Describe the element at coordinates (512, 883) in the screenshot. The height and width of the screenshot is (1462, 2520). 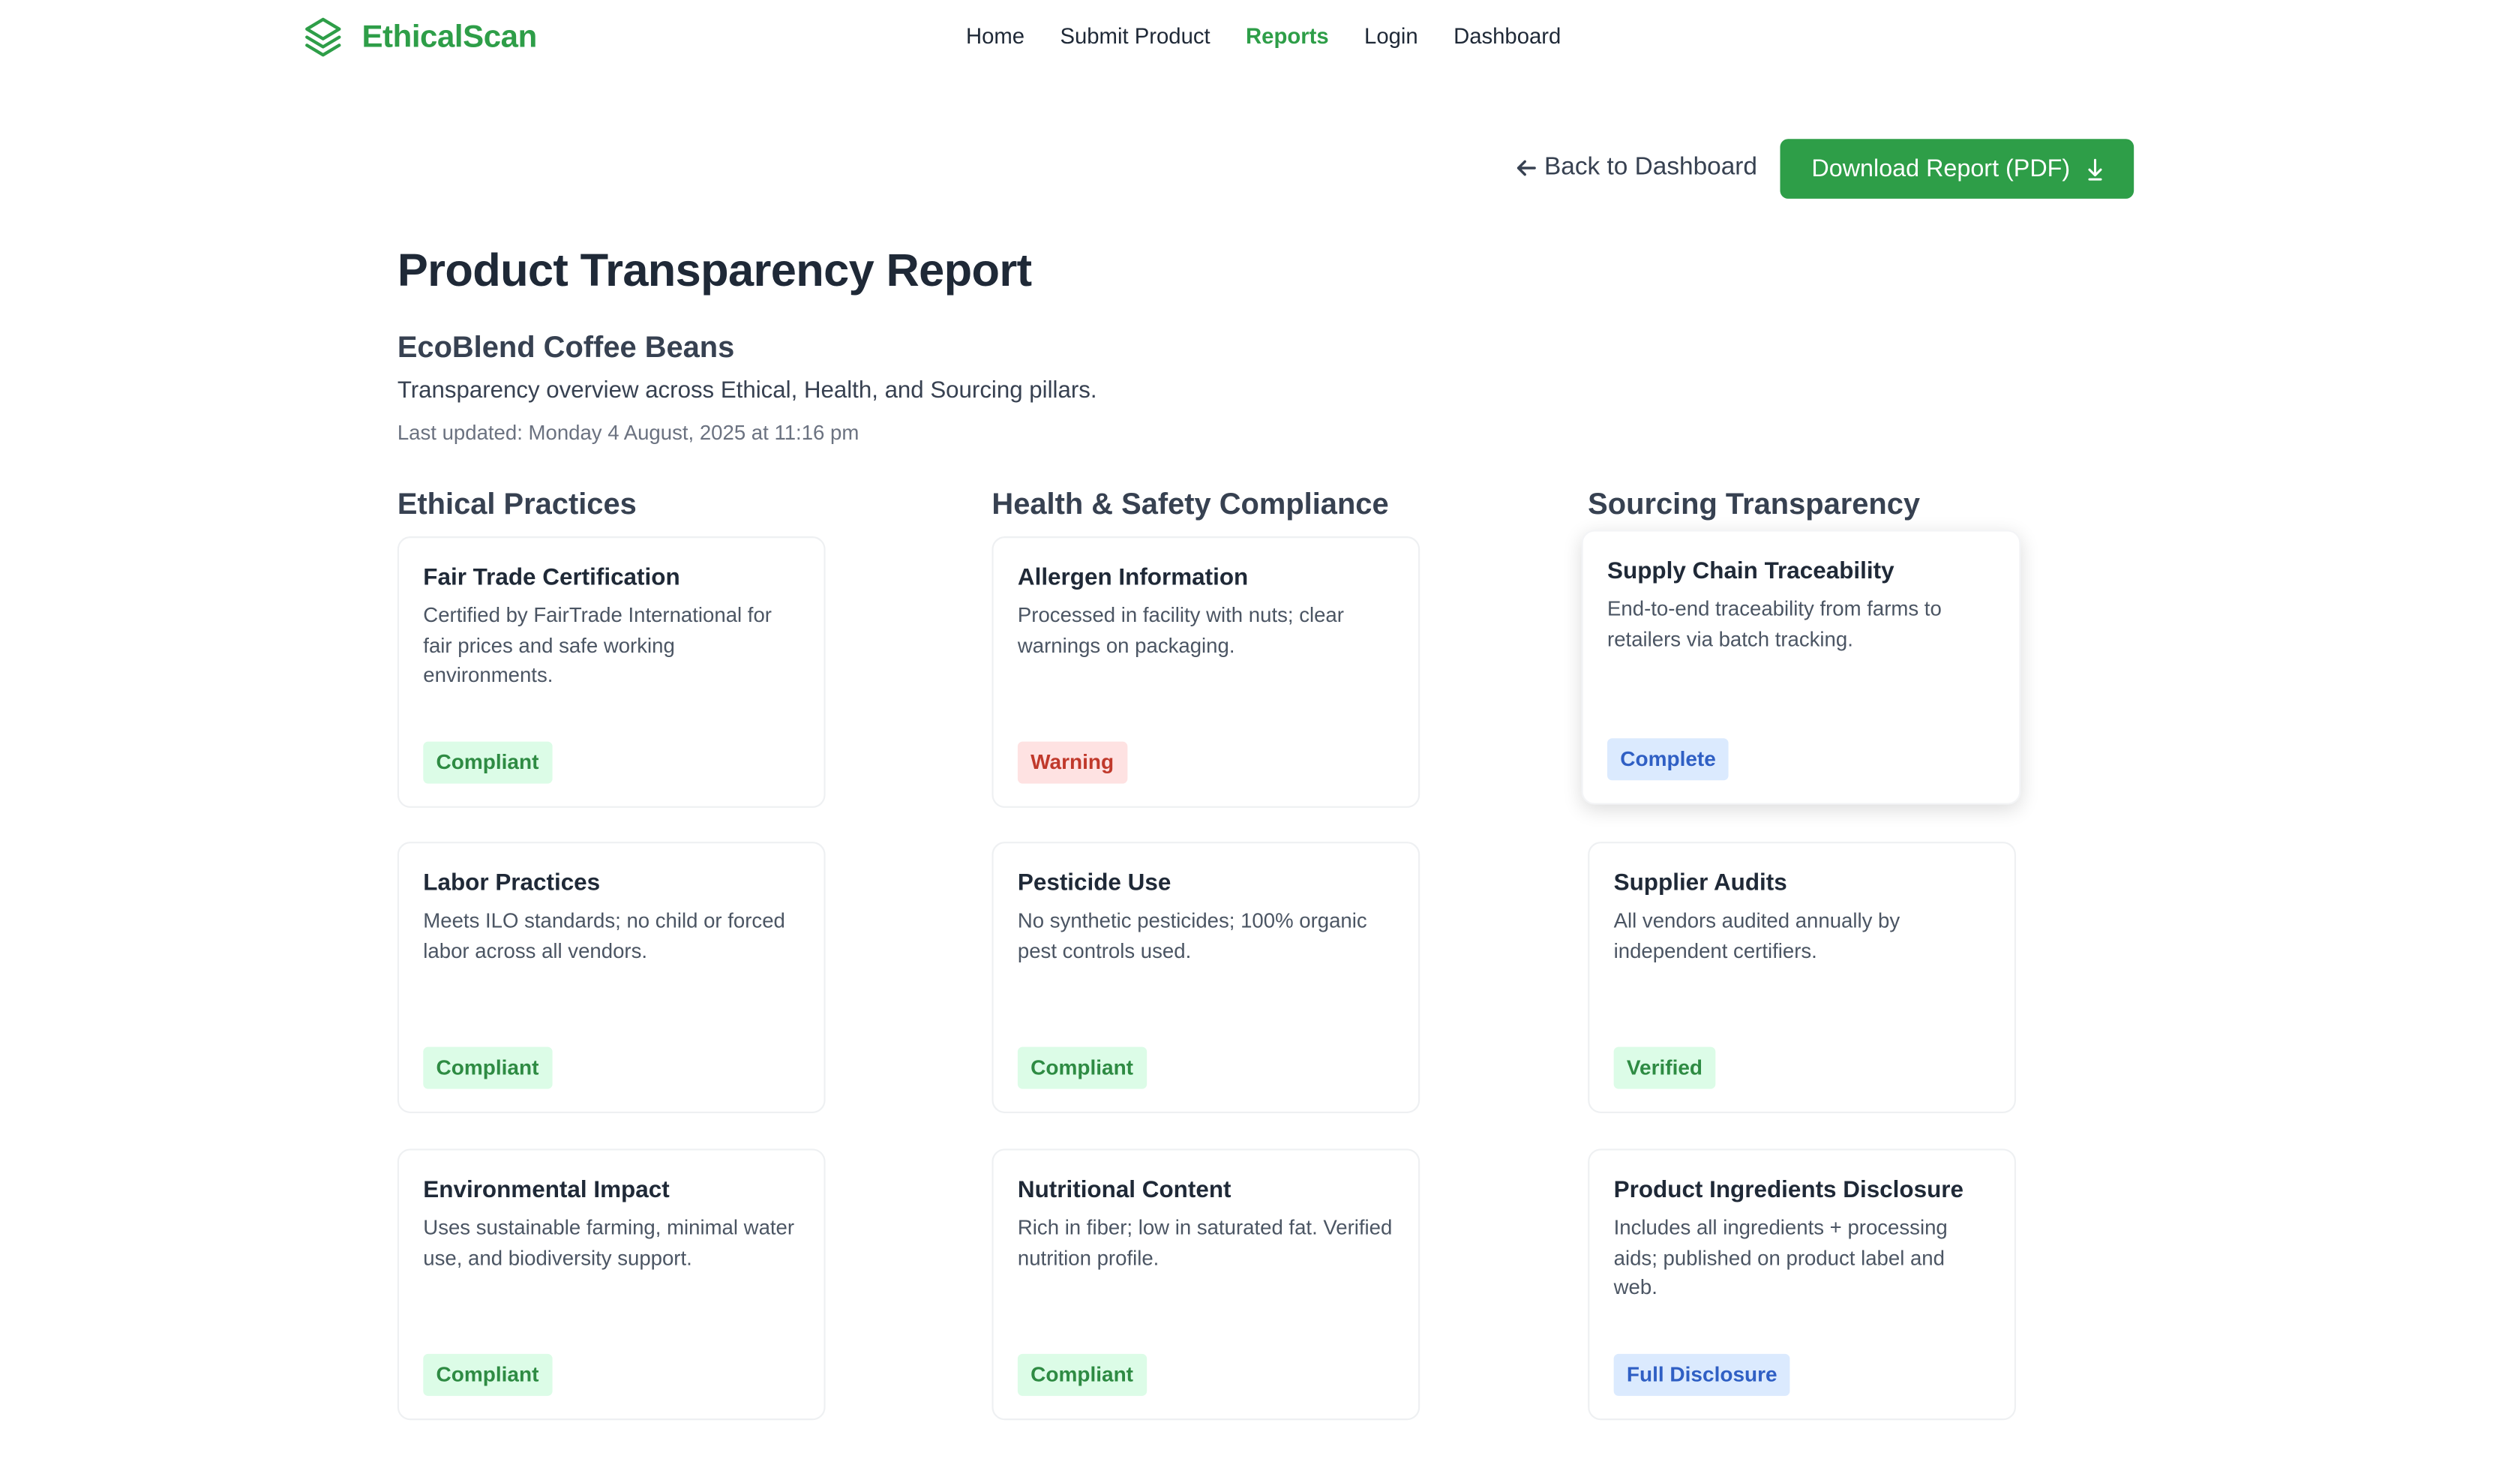
I see `card-title: Labor Practices` at that location.